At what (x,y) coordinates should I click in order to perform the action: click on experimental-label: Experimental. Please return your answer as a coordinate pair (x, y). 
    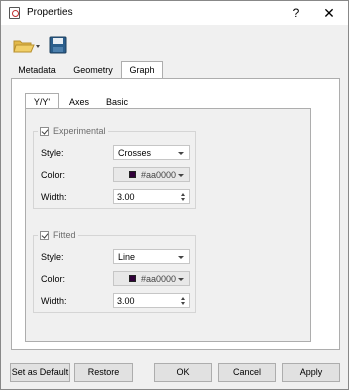
    Looking at the image, I should click on (79, 131).